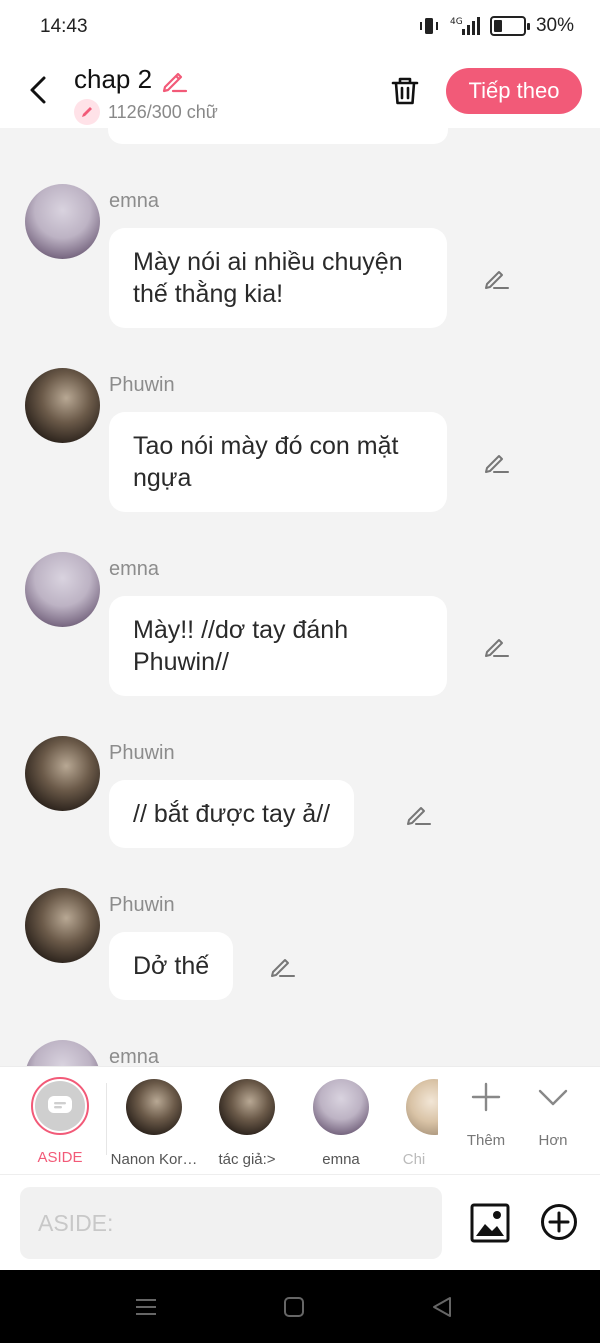 The image size is (600, 1343). I want to click on image-icon, so click(490, 1223).